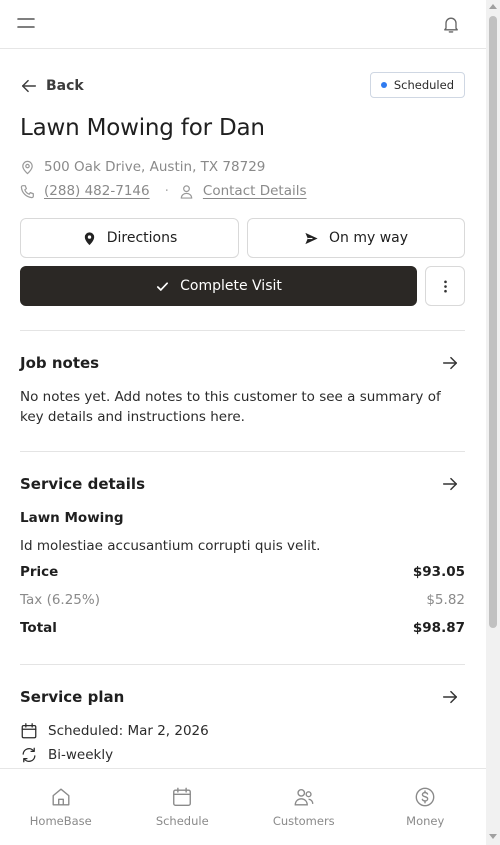 This screenshot has width=500, height=845. I want to click on tab-label: Customers, so click(303, 821).